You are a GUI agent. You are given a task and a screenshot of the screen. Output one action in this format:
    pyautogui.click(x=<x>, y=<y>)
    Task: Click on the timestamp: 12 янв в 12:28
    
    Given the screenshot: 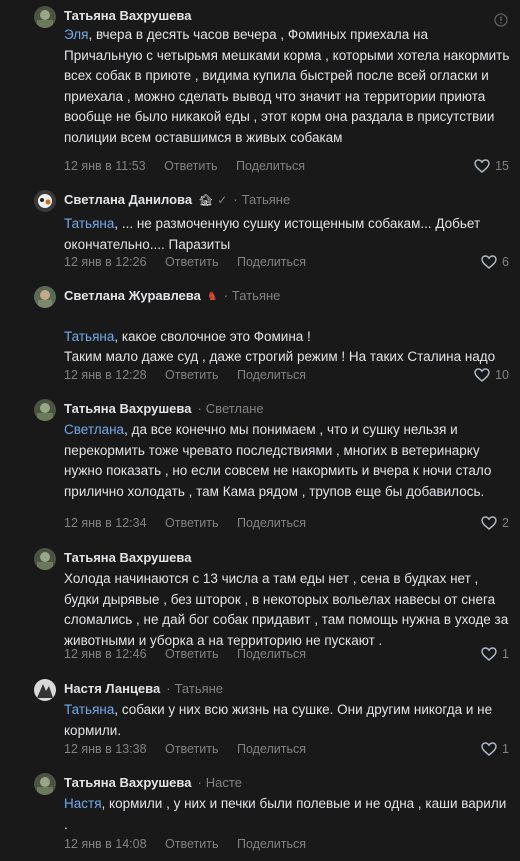 What is the action you would take?
    pyautogui.click(x=105, y=375)
    